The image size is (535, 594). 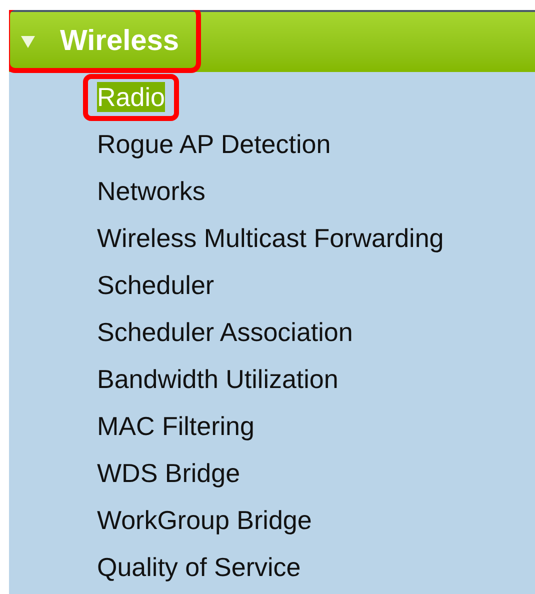 What do you see at coordinates (217, 379) in the screenshot?
I see `menu-item: Bandwidth Utilization` at bounding box center [217, 379].